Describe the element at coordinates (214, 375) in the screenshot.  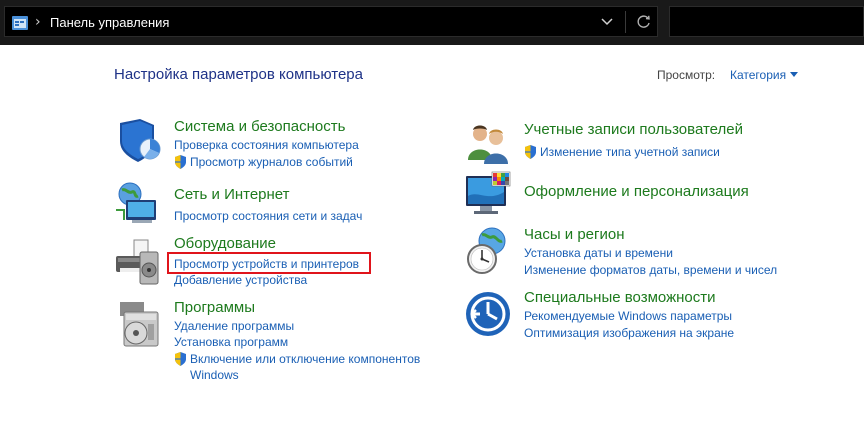
I see `link-turn-windows-features-cont: Windows` at that location.